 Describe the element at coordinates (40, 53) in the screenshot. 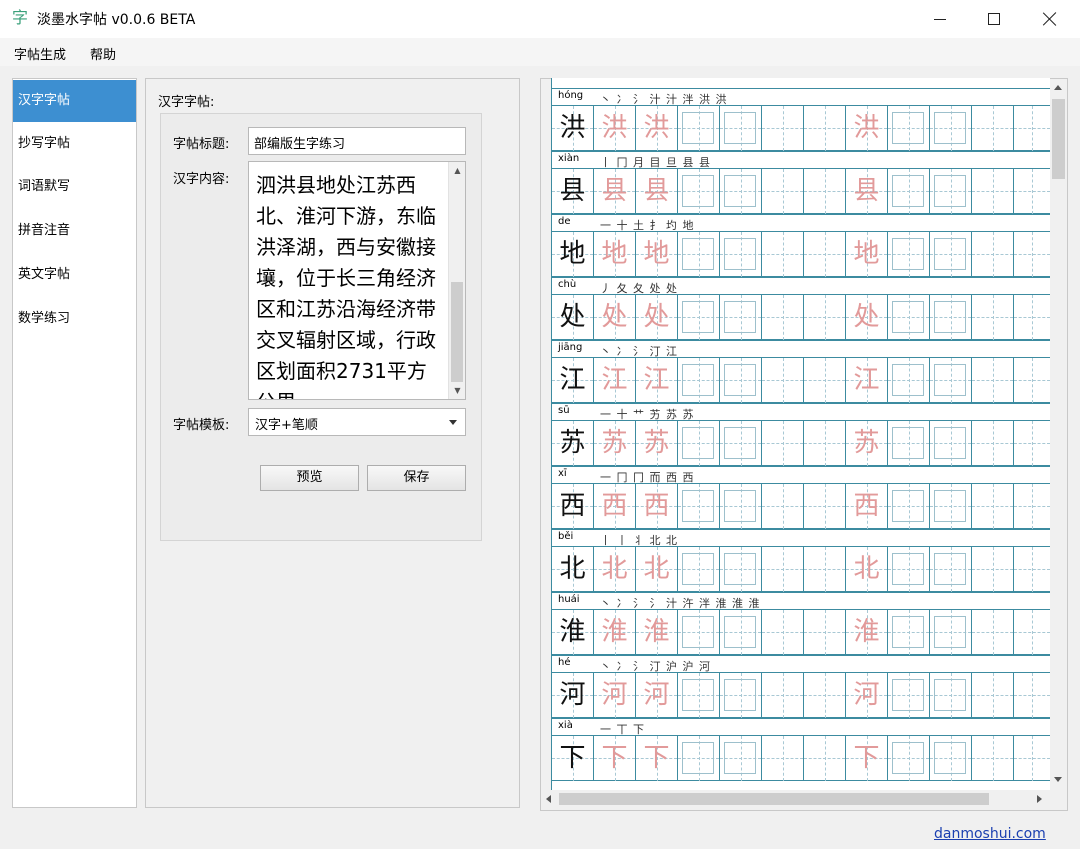

I see `menu-generate: 字帖生成` at that location.